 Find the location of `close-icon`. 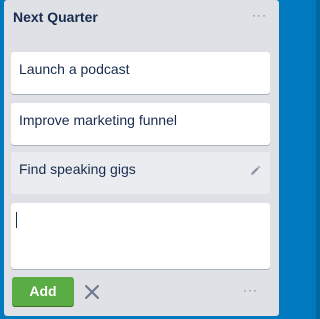

close-icon is located at coordinates (92, 292).